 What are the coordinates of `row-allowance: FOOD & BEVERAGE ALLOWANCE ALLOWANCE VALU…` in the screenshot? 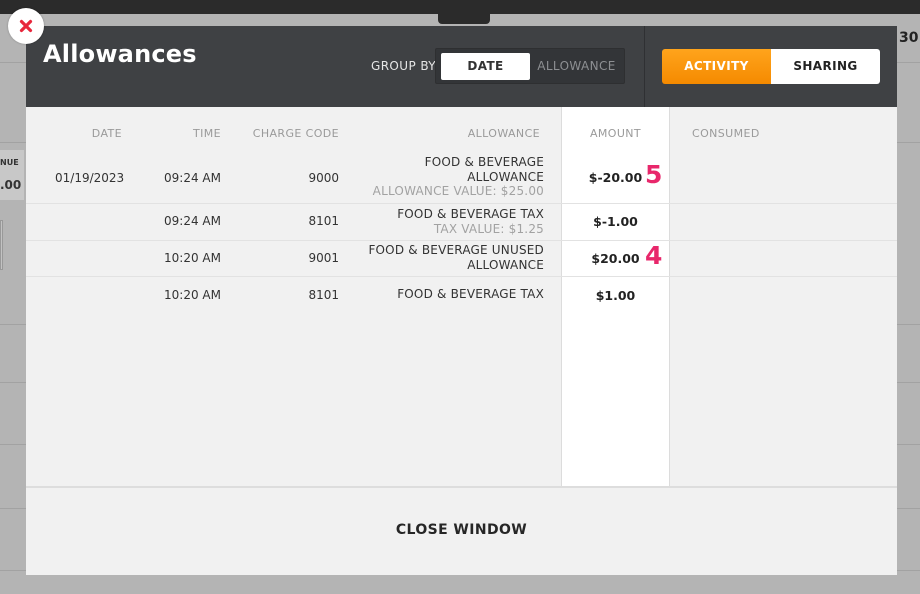 It's located at (458, 177).